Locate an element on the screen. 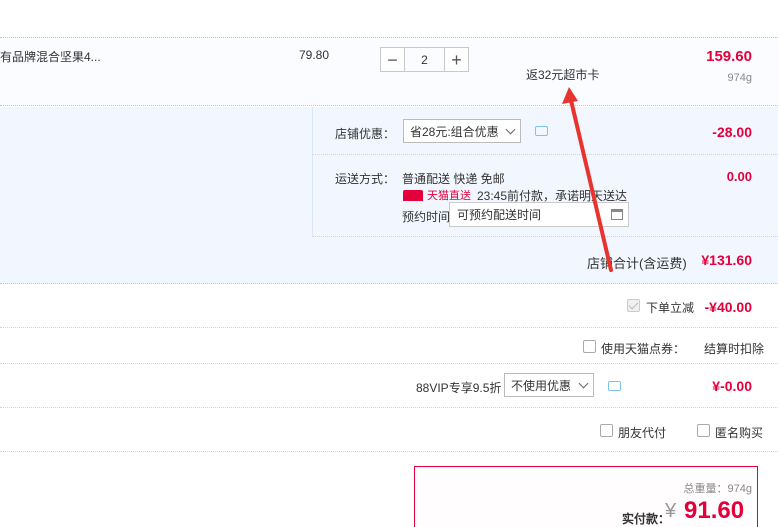 Image resolution: width=778 pixels, height=527 pixels. arrow-shaft is located at coordinates (590, 183).